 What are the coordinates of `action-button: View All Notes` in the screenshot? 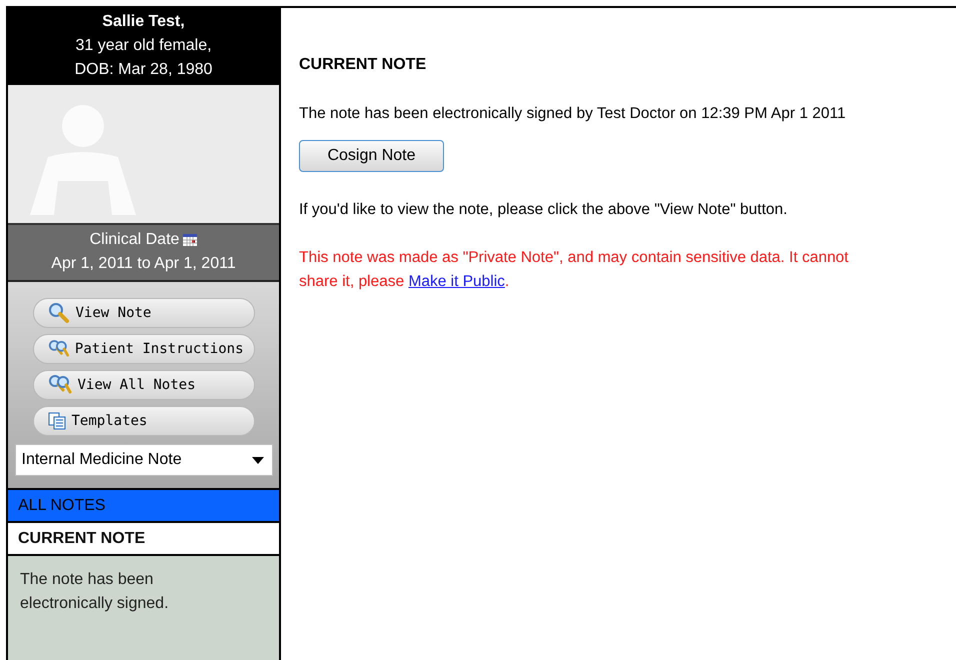 It's located at (143, 385).